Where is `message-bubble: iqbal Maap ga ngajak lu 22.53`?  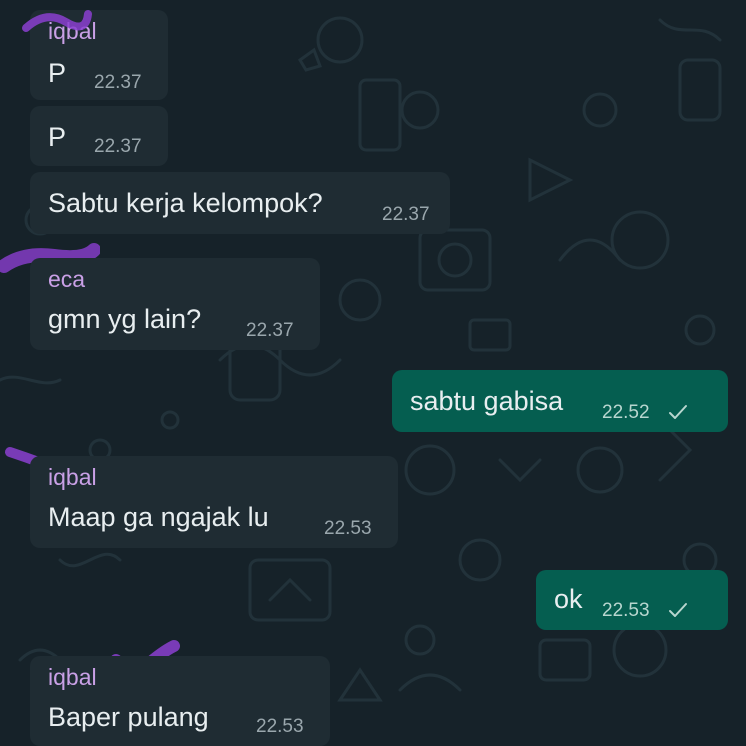 message-bubble: iqbal Maap ga ngajak lu 22.53 is located at coordinates (214, 502).